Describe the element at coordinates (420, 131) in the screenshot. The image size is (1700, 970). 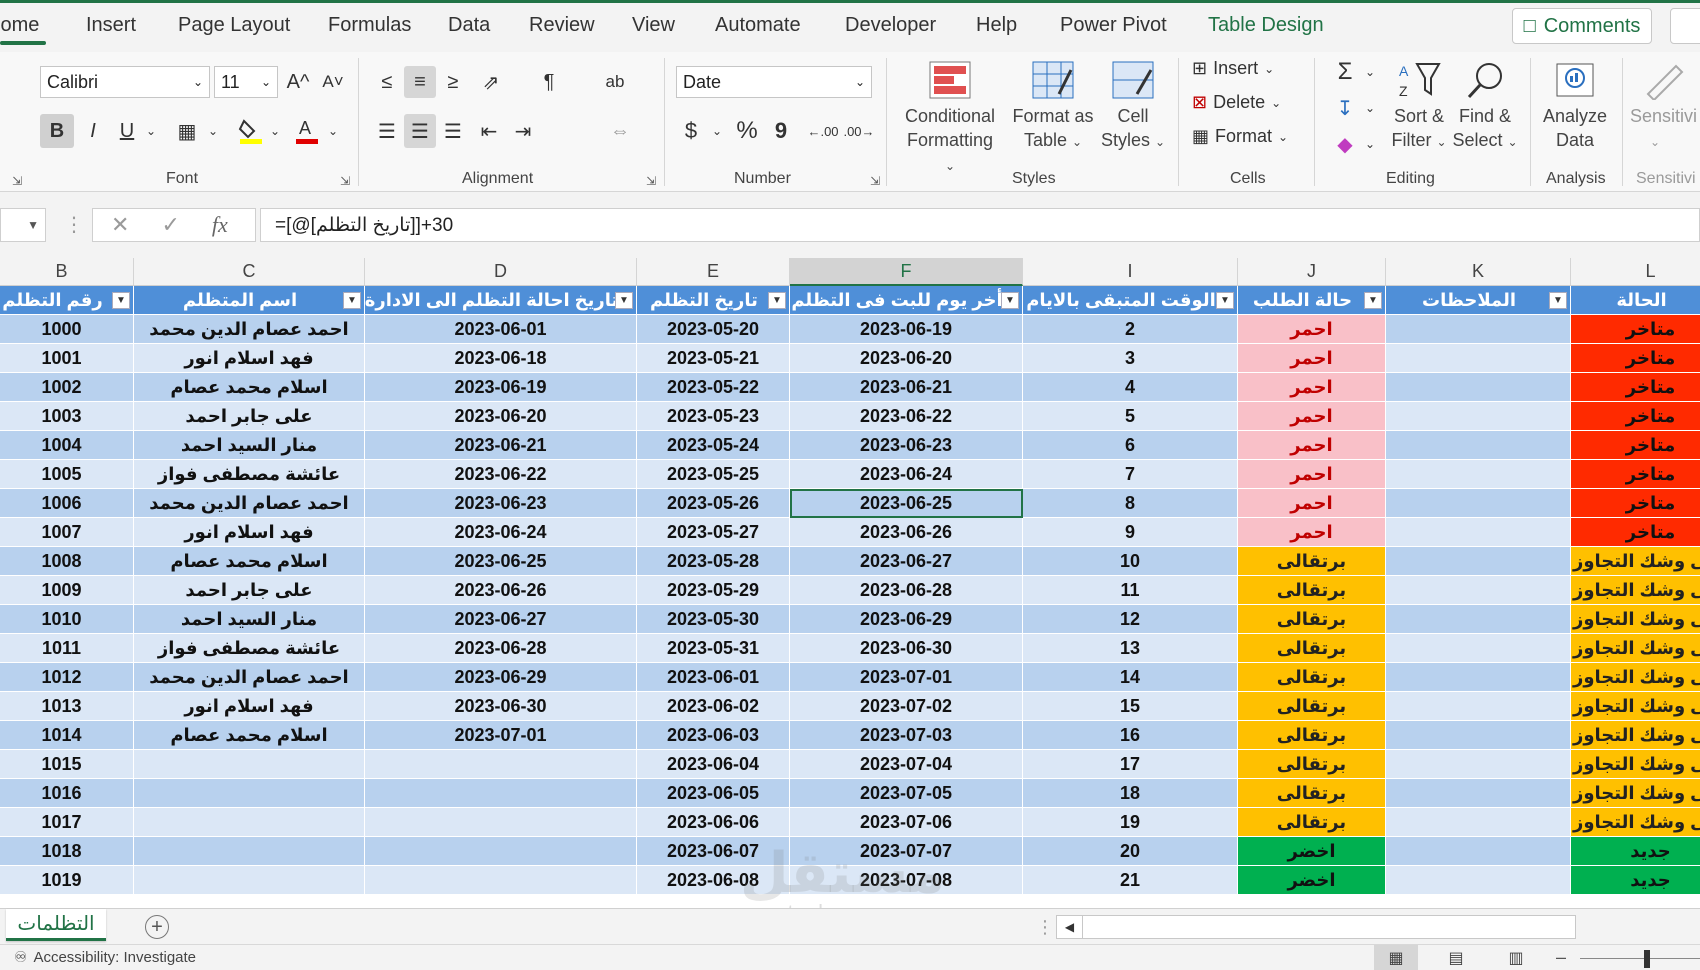
I see `align-center-icon: ☰` at that location.